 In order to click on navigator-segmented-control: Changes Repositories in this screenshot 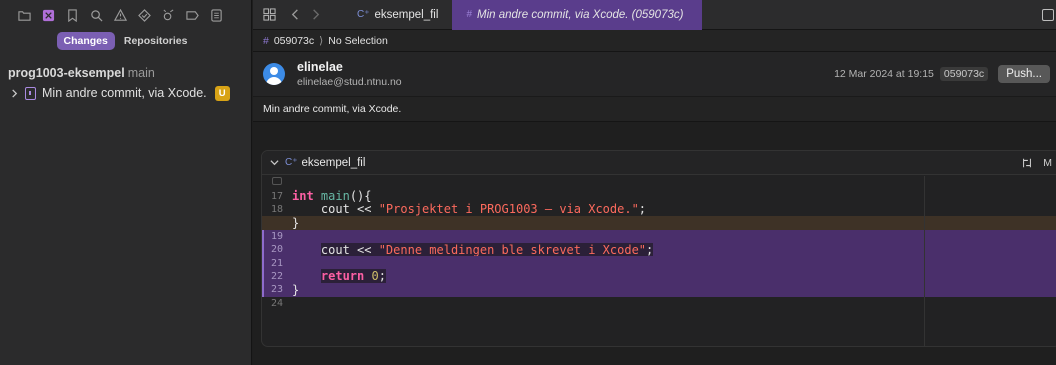, I will do `click(125, 41)`.